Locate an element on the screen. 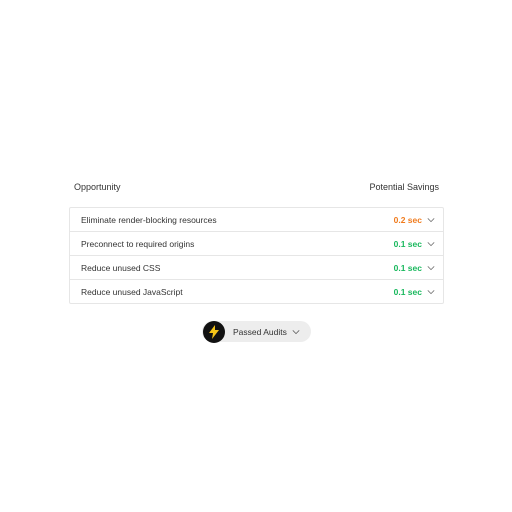 The image size is (512, 512). passed-audits-button: Passed Audits is located at coordinates (256, 331).